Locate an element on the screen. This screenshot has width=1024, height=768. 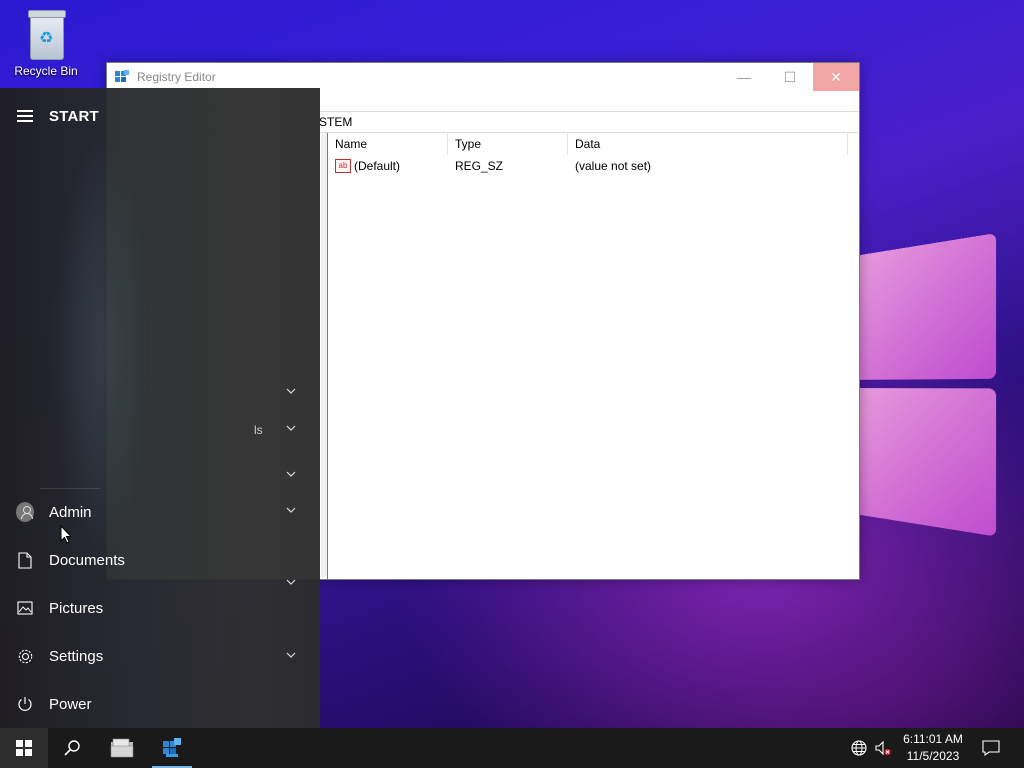
folder-icon is located at coordinates (122, 748).